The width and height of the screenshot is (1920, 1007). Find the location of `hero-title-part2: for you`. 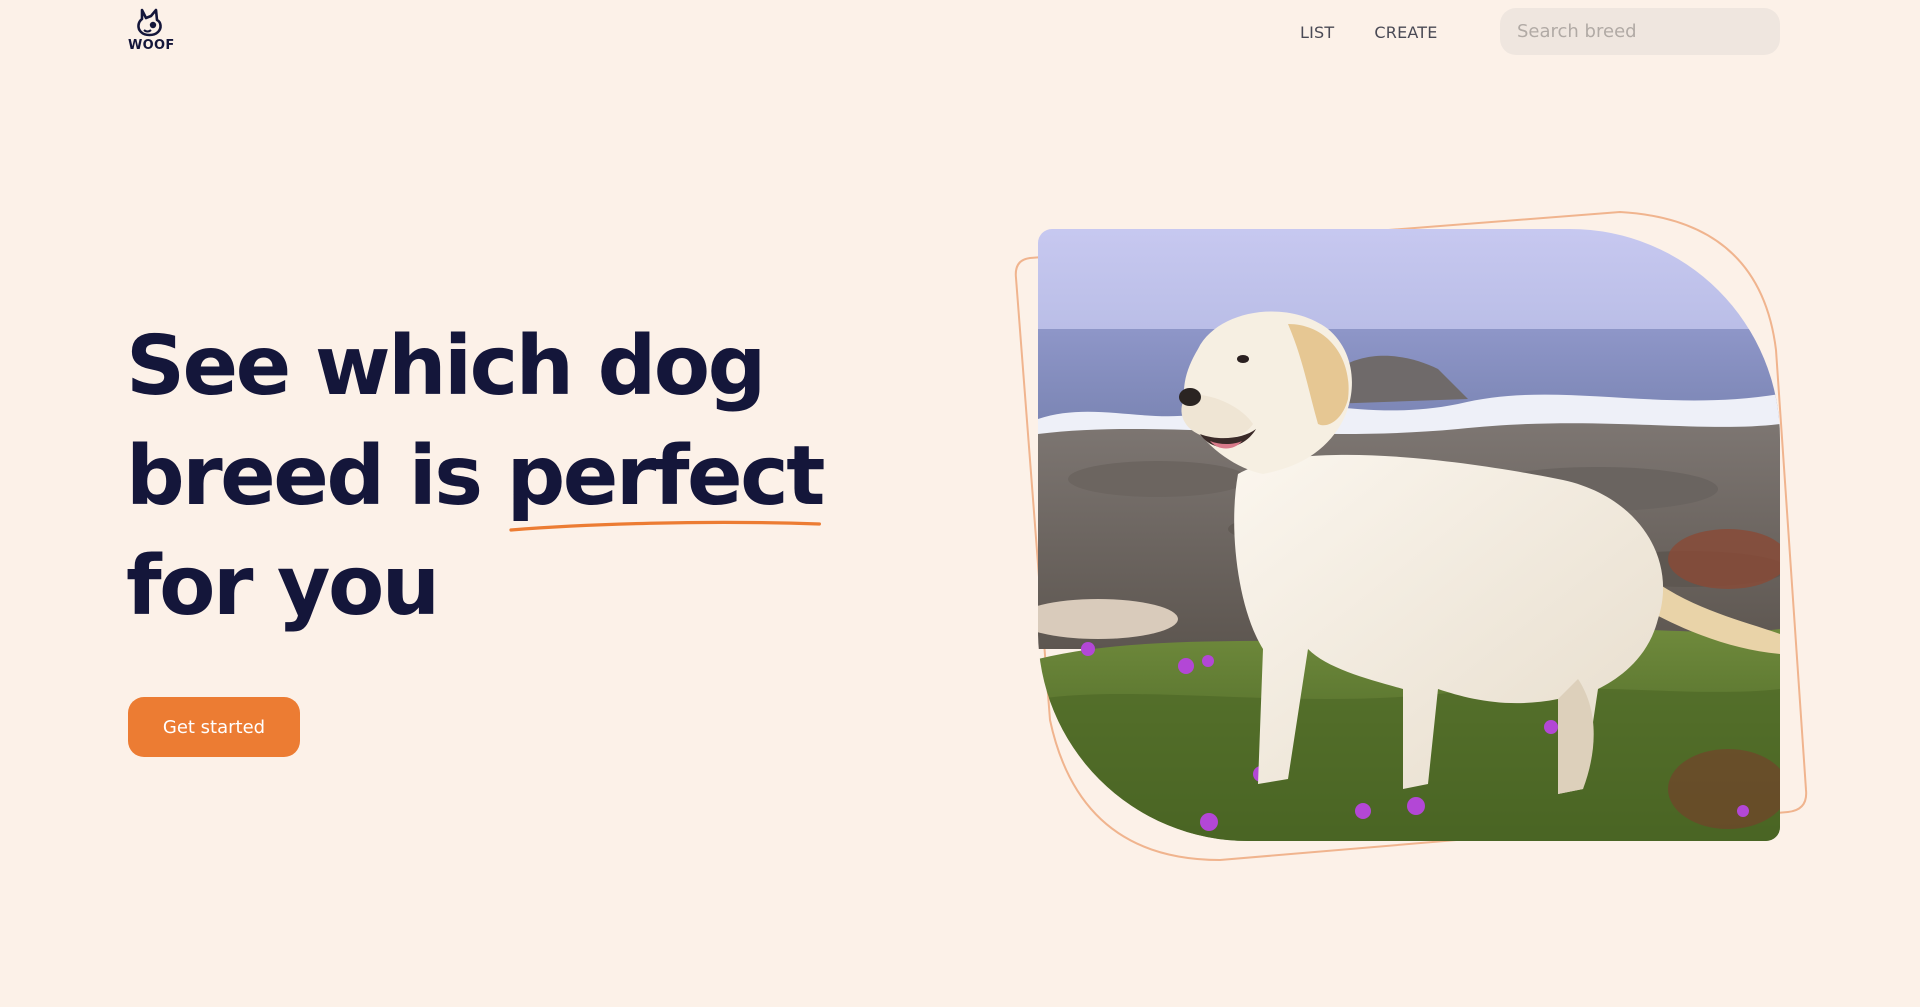

hero-title-part2: for you is located at coordinates (283, 586).